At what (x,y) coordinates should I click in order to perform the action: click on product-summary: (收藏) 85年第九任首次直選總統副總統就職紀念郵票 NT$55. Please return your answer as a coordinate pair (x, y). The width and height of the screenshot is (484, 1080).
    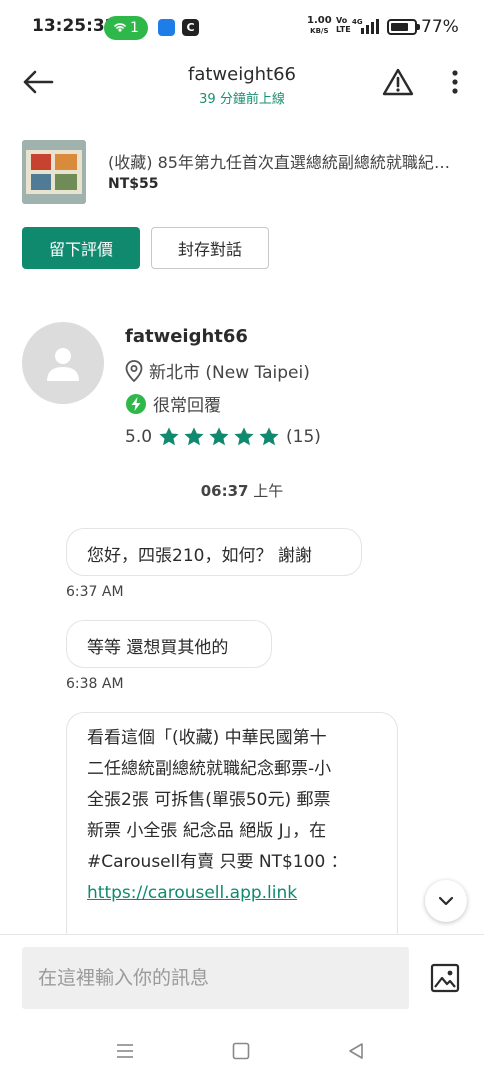
    Looking at the image, I should click on (242, 171).